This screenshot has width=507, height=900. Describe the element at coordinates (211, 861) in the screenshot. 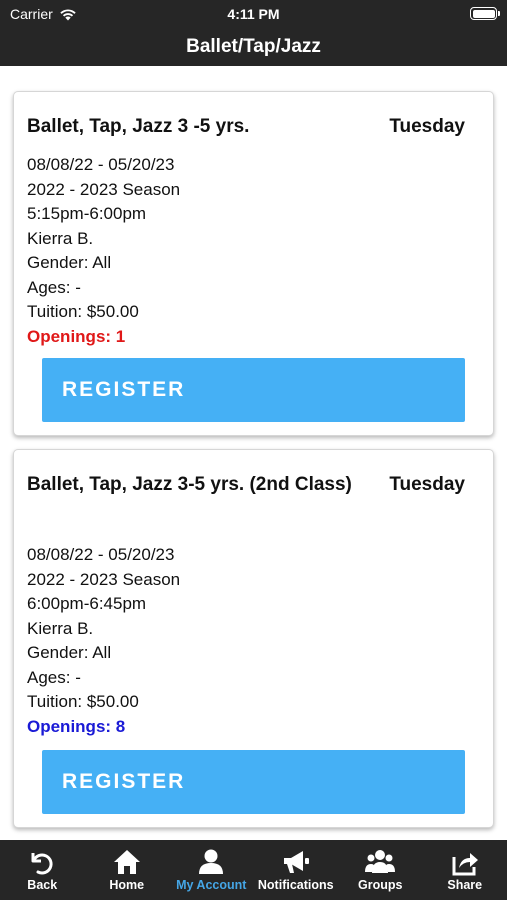

I see `person-icon` at that location.